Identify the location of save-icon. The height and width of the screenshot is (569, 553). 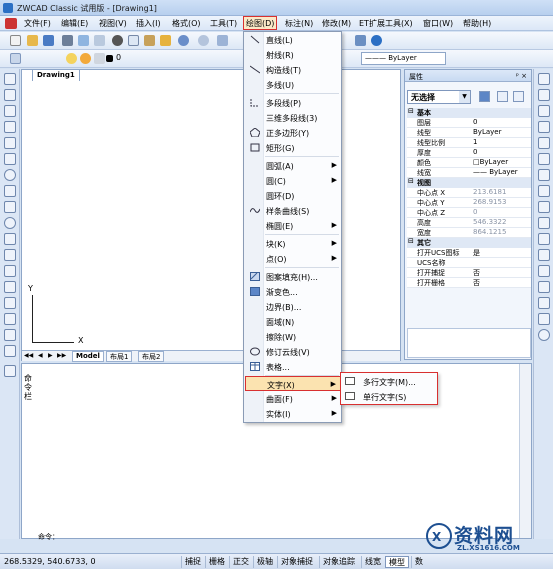
(48, 40).